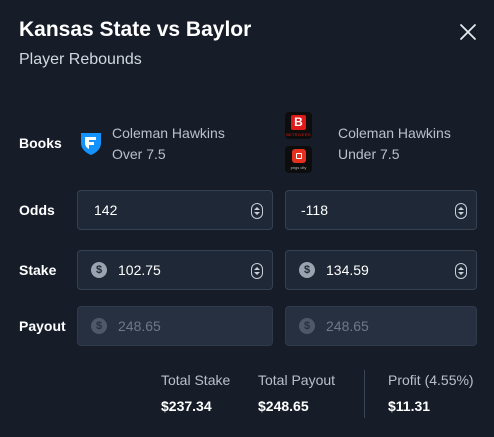 The height and width of the screenshot is (437, 494). I want to click on odds-label: Odds, so click(37, 210).